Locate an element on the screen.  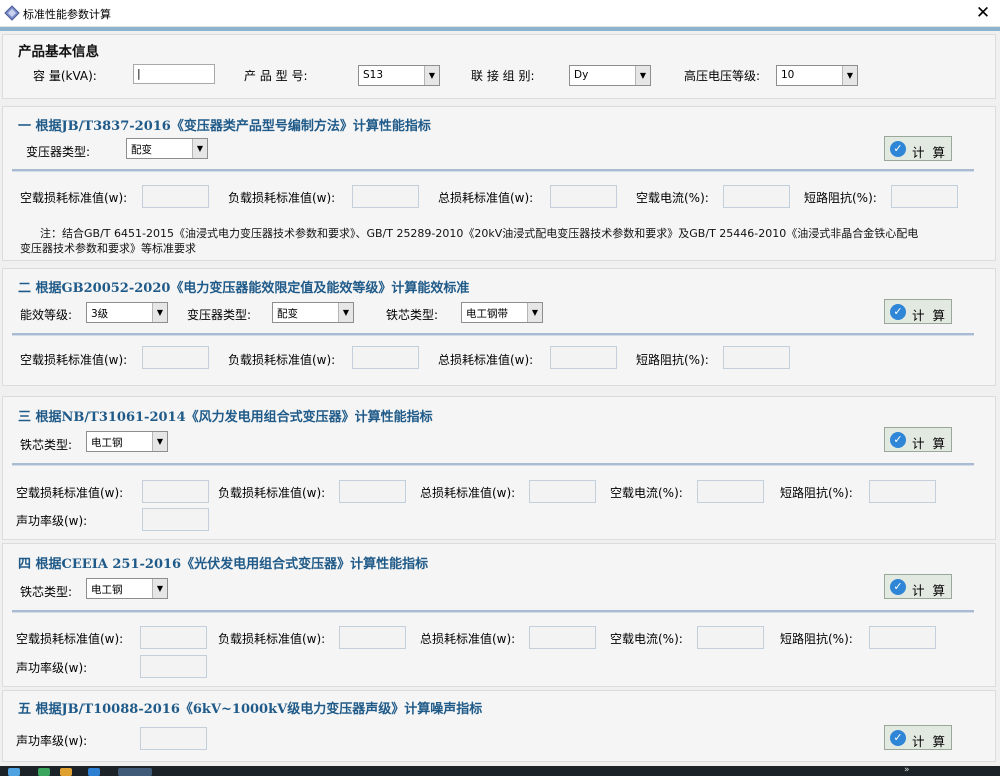
app-icon is located at coordinates (12, 13).